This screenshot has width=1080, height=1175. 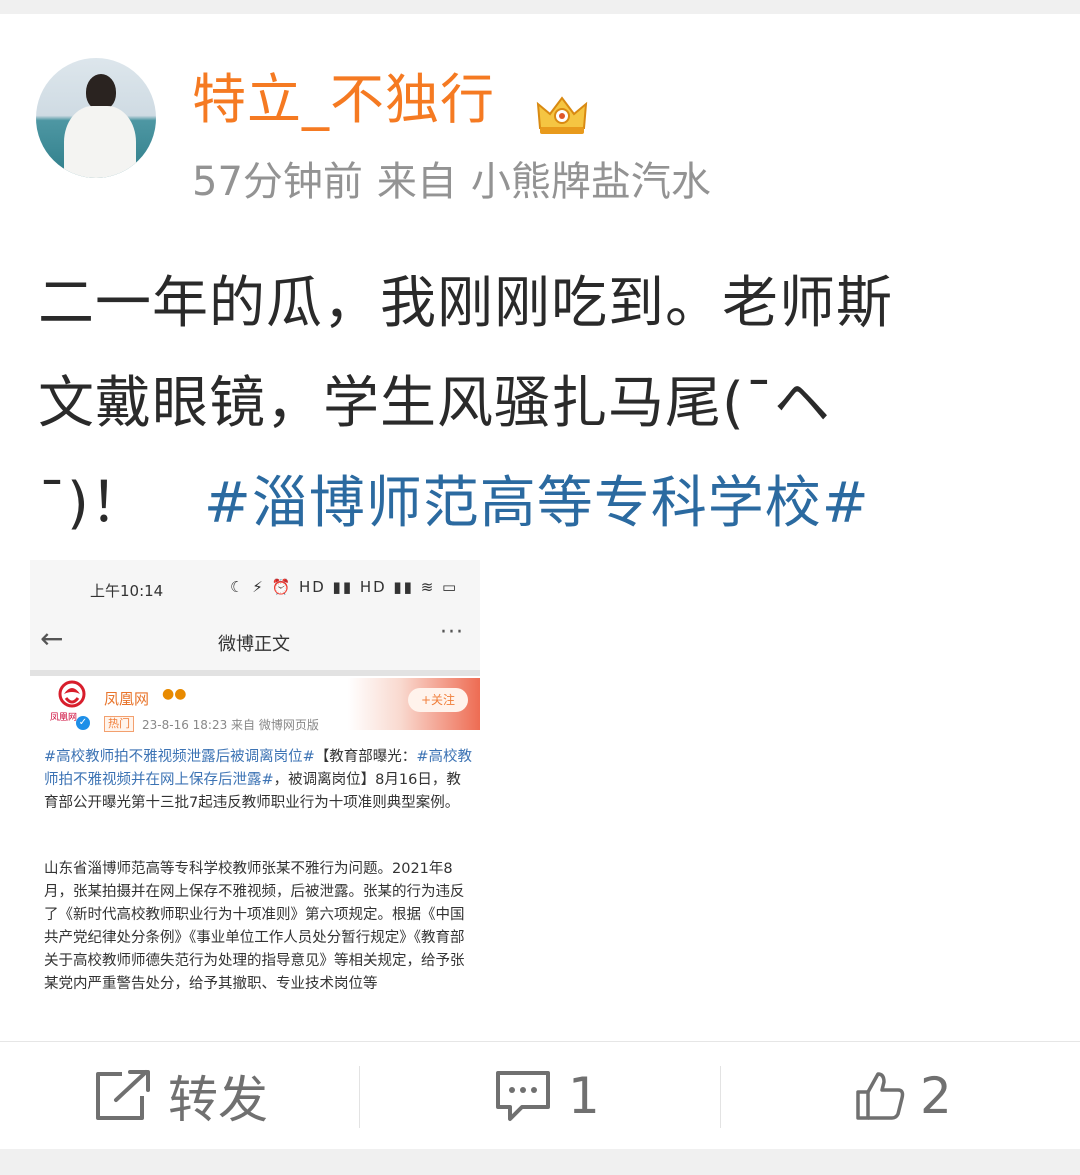 I want to click on top-strip, so click(x=540, y=7).